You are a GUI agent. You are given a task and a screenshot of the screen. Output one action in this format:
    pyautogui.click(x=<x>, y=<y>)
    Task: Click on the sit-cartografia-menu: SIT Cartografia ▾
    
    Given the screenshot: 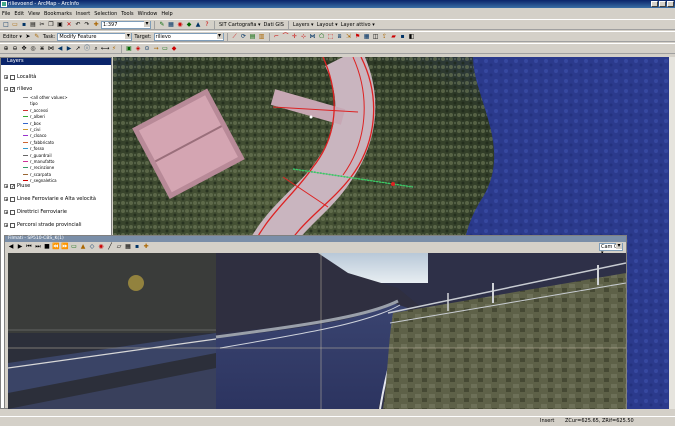 What is the action you would take?
    pyautogui.click(x=240, y=25)
    